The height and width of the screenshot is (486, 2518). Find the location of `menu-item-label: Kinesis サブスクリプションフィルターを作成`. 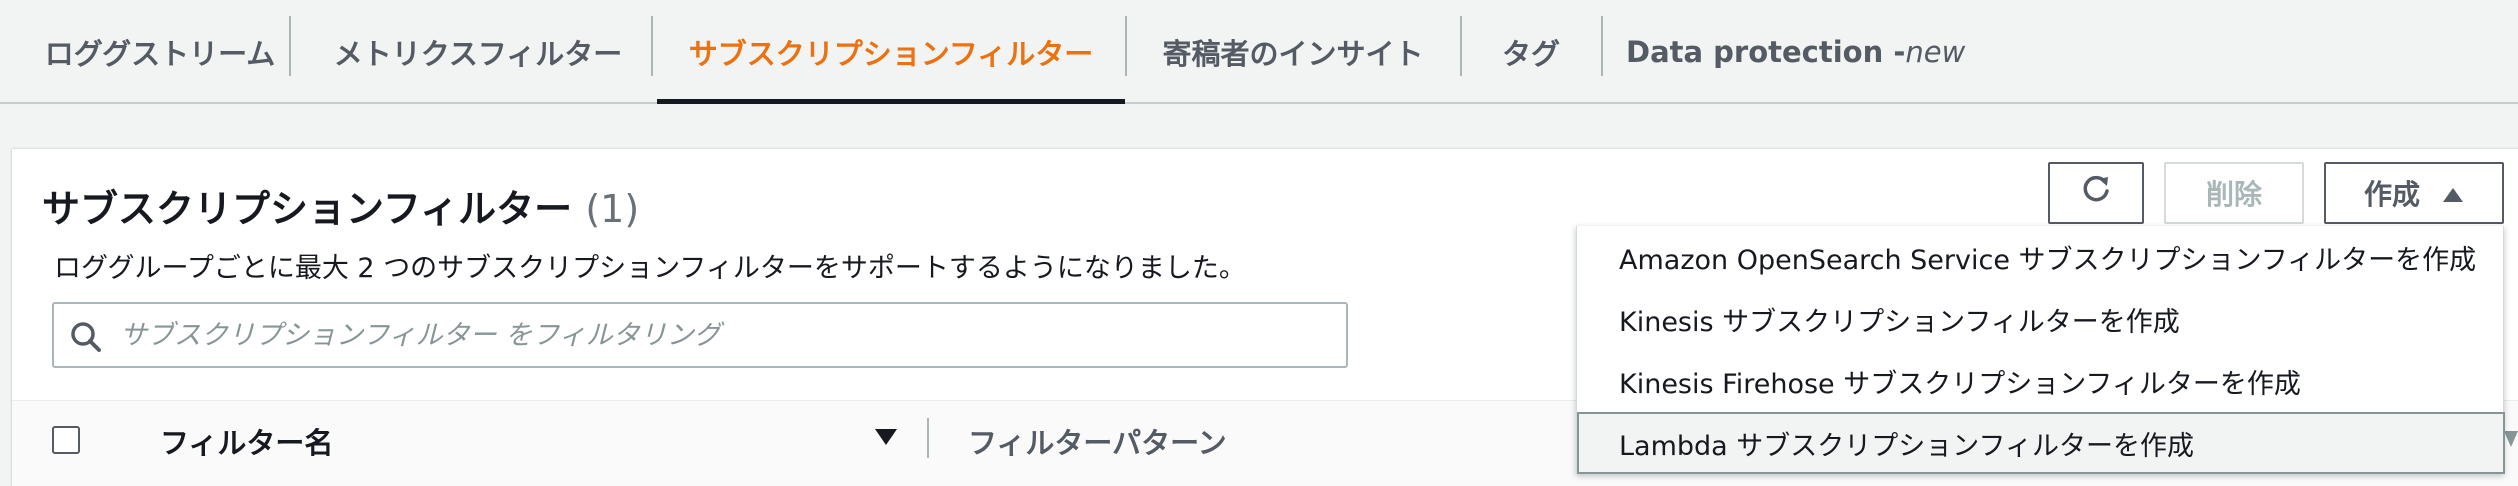

menu-item-label: Kinesis サブスクリプションフィルターを作成 is located at coordinates (1899, 322).